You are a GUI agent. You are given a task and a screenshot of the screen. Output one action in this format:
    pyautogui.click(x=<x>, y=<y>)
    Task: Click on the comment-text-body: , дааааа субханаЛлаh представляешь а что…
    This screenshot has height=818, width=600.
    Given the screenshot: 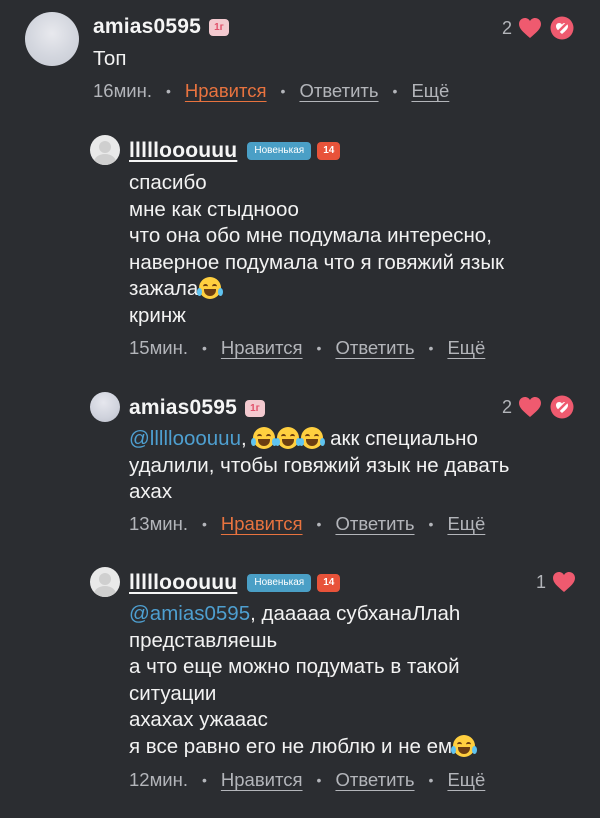 What is the action you would take?
    pyautogui.click(x=295, y=680)
    